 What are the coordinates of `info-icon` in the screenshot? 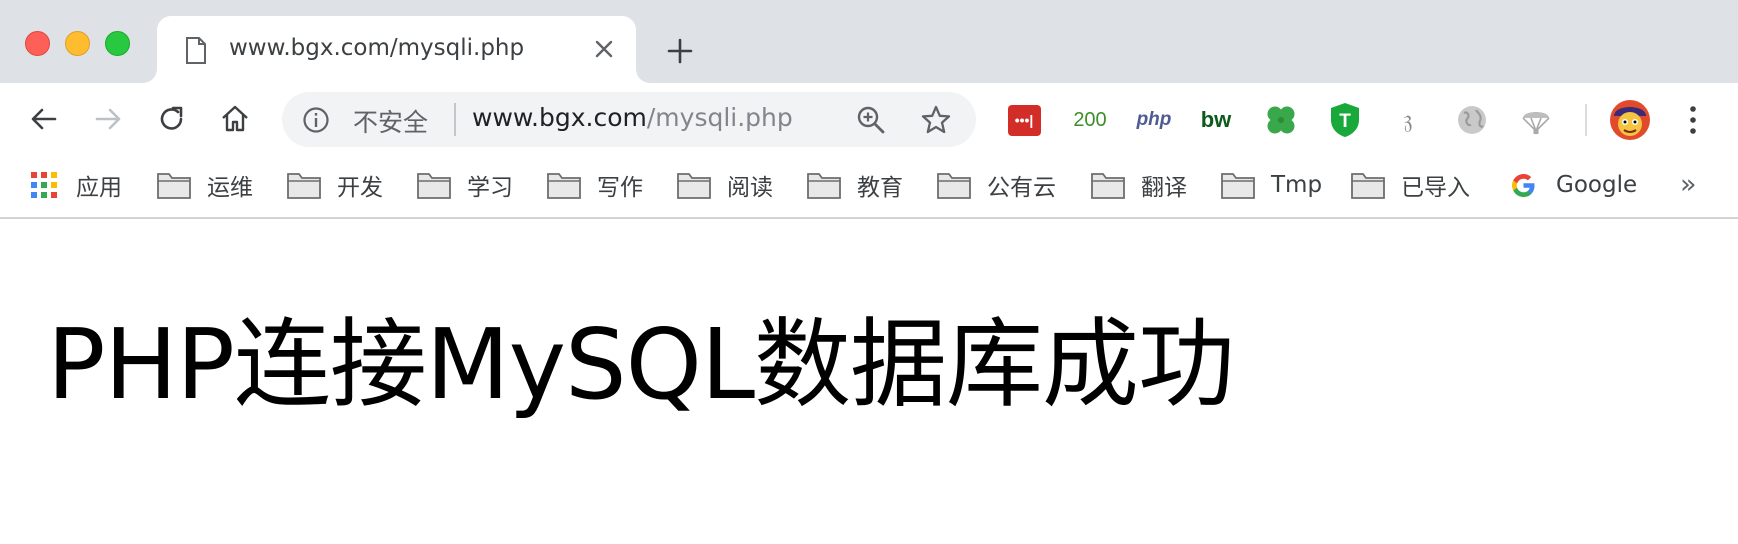 It's located at (316, 120).